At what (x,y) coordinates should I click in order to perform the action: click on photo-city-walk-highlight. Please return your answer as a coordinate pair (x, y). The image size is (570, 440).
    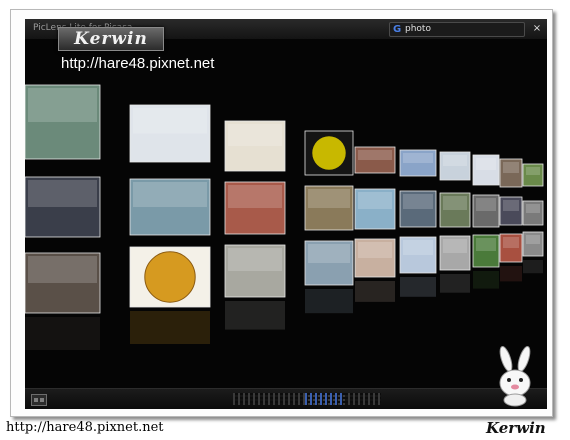
    Looking at the image, I should click on (486, 204).